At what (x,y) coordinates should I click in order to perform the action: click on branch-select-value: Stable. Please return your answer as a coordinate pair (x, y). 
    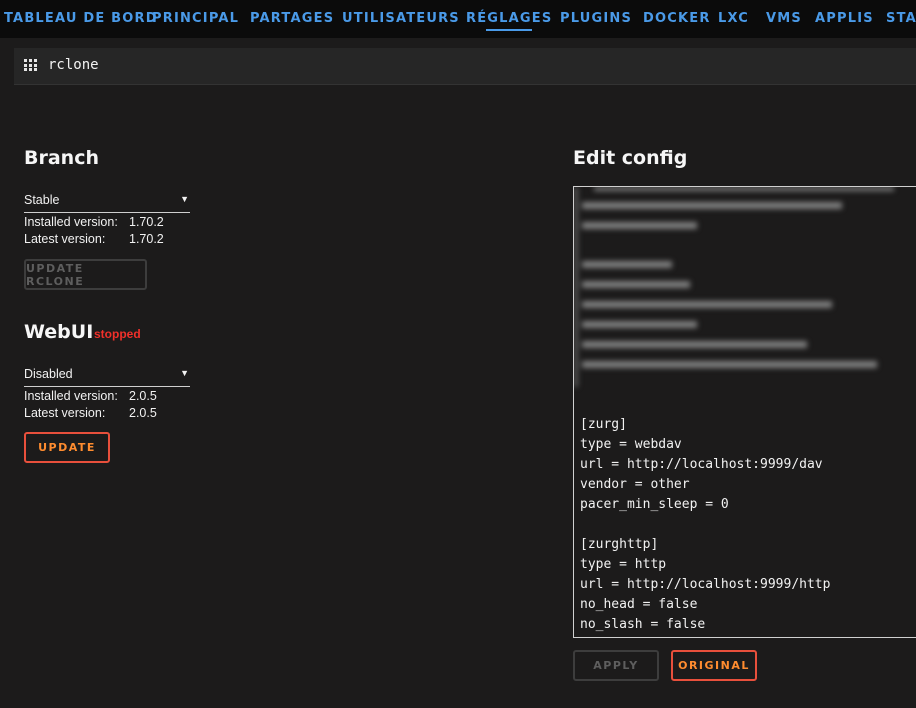
    Looking at the image, I should click on (42, 200).